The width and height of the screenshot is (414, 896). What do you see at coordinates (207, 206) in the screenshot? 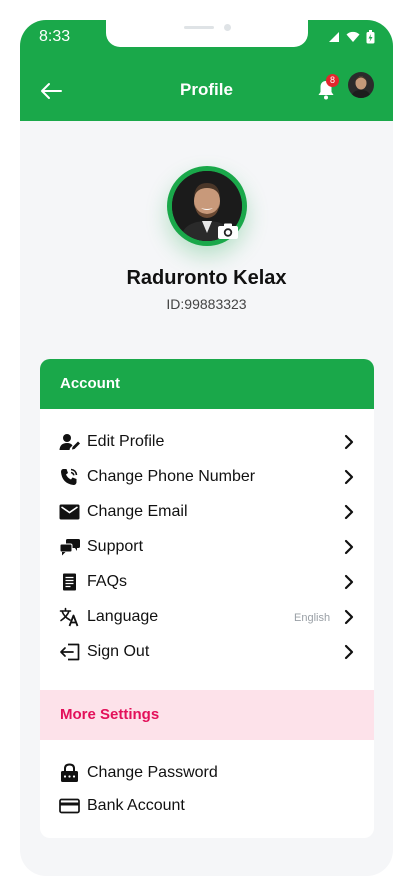
I see `profile-photo-ring` at bounding box center [207, 206].